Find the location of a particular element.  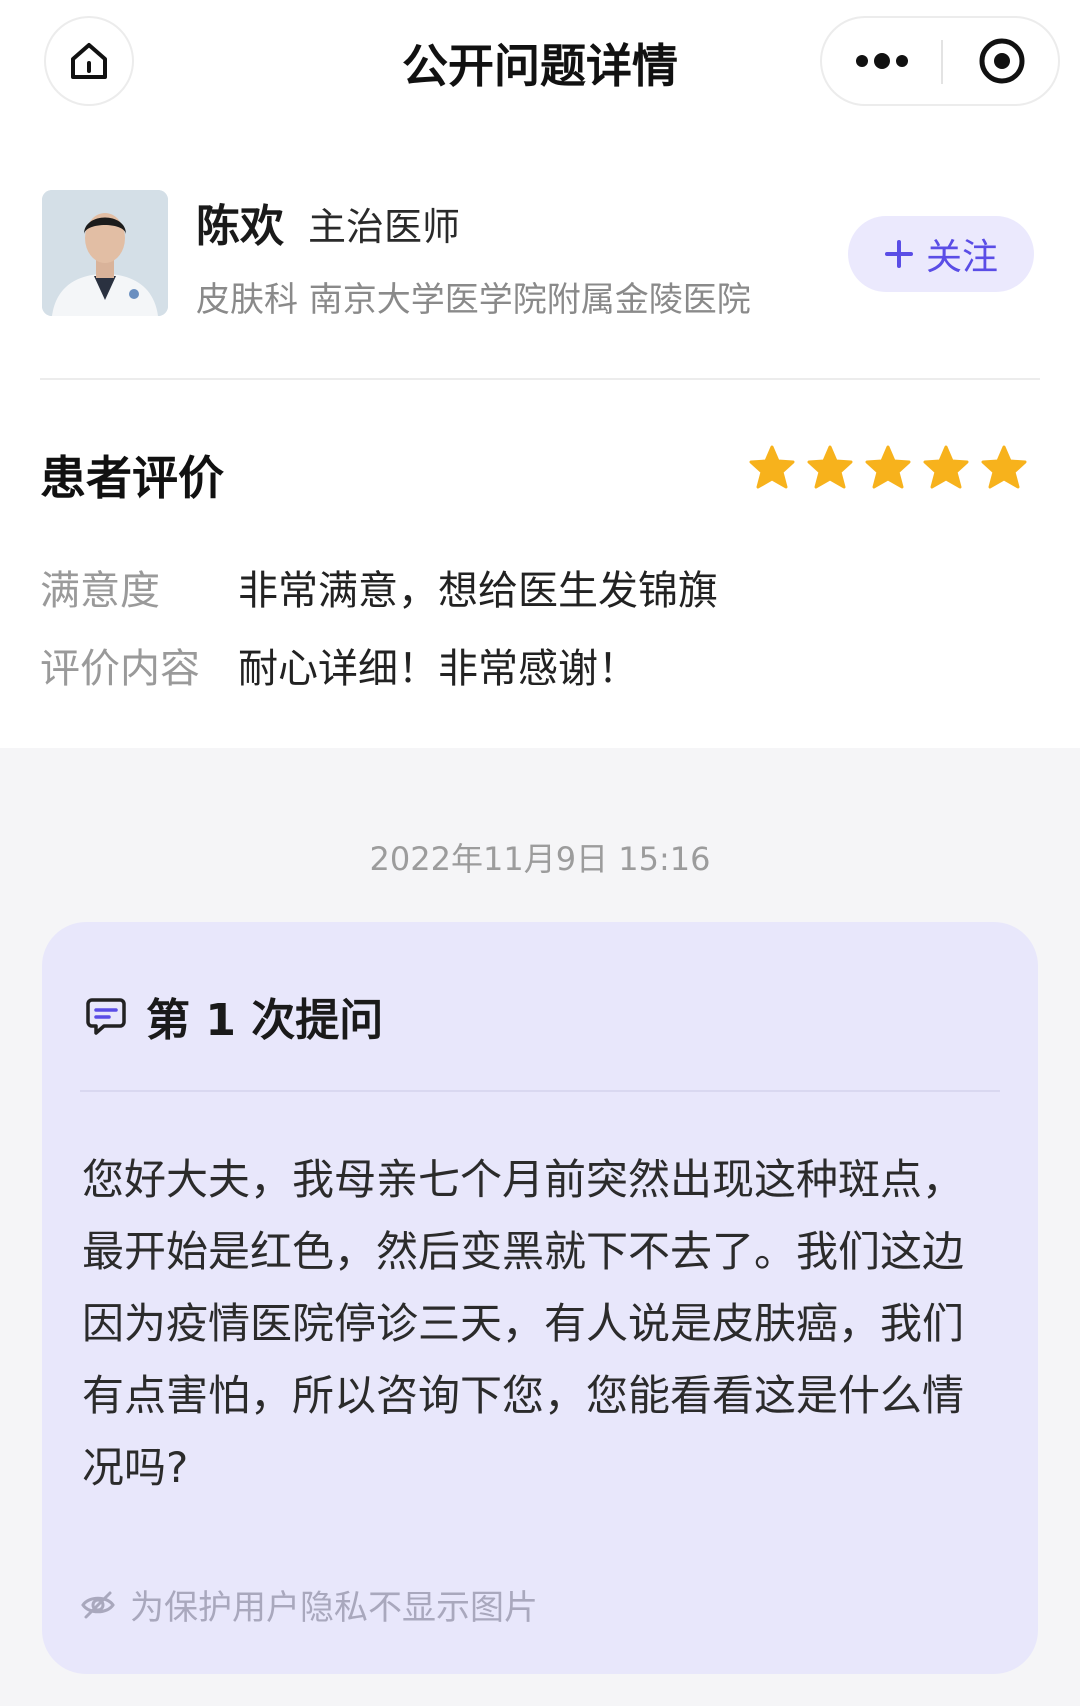

follow-label: 关注 is located at coordinates (961, 257).